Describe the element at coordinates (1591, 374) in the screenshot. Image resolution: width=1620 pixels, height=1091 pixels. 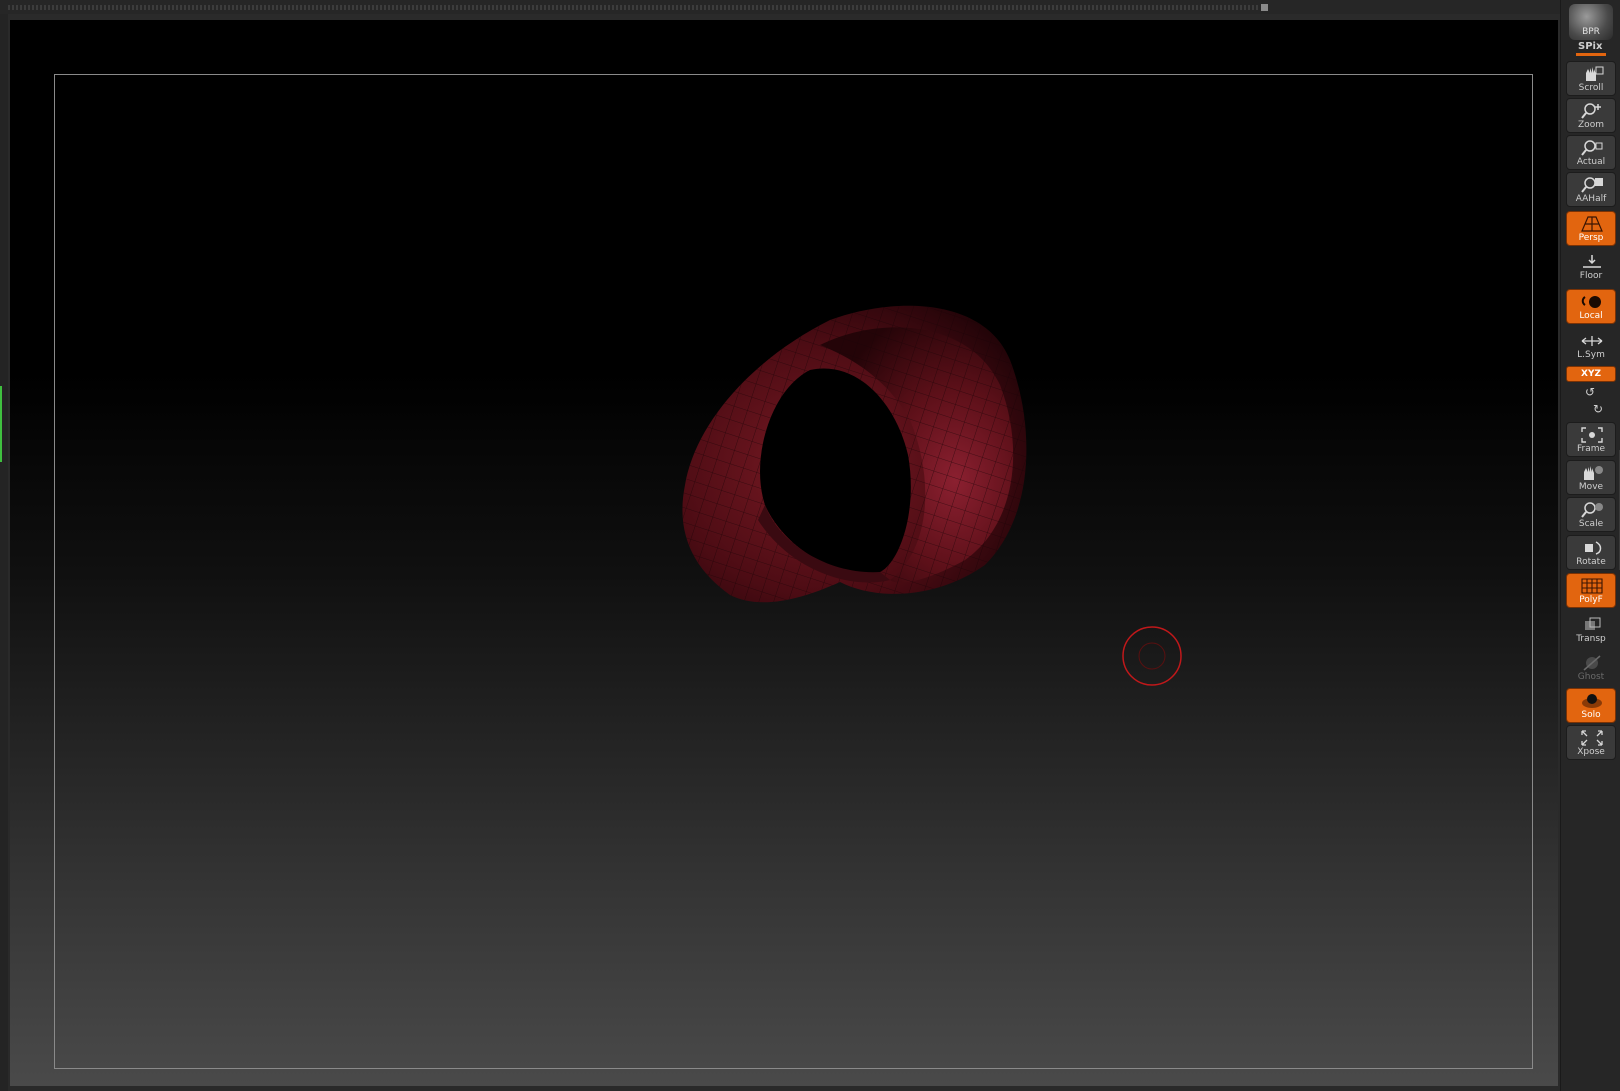
I see `xyz-rotation-button: XYZ` at that location.